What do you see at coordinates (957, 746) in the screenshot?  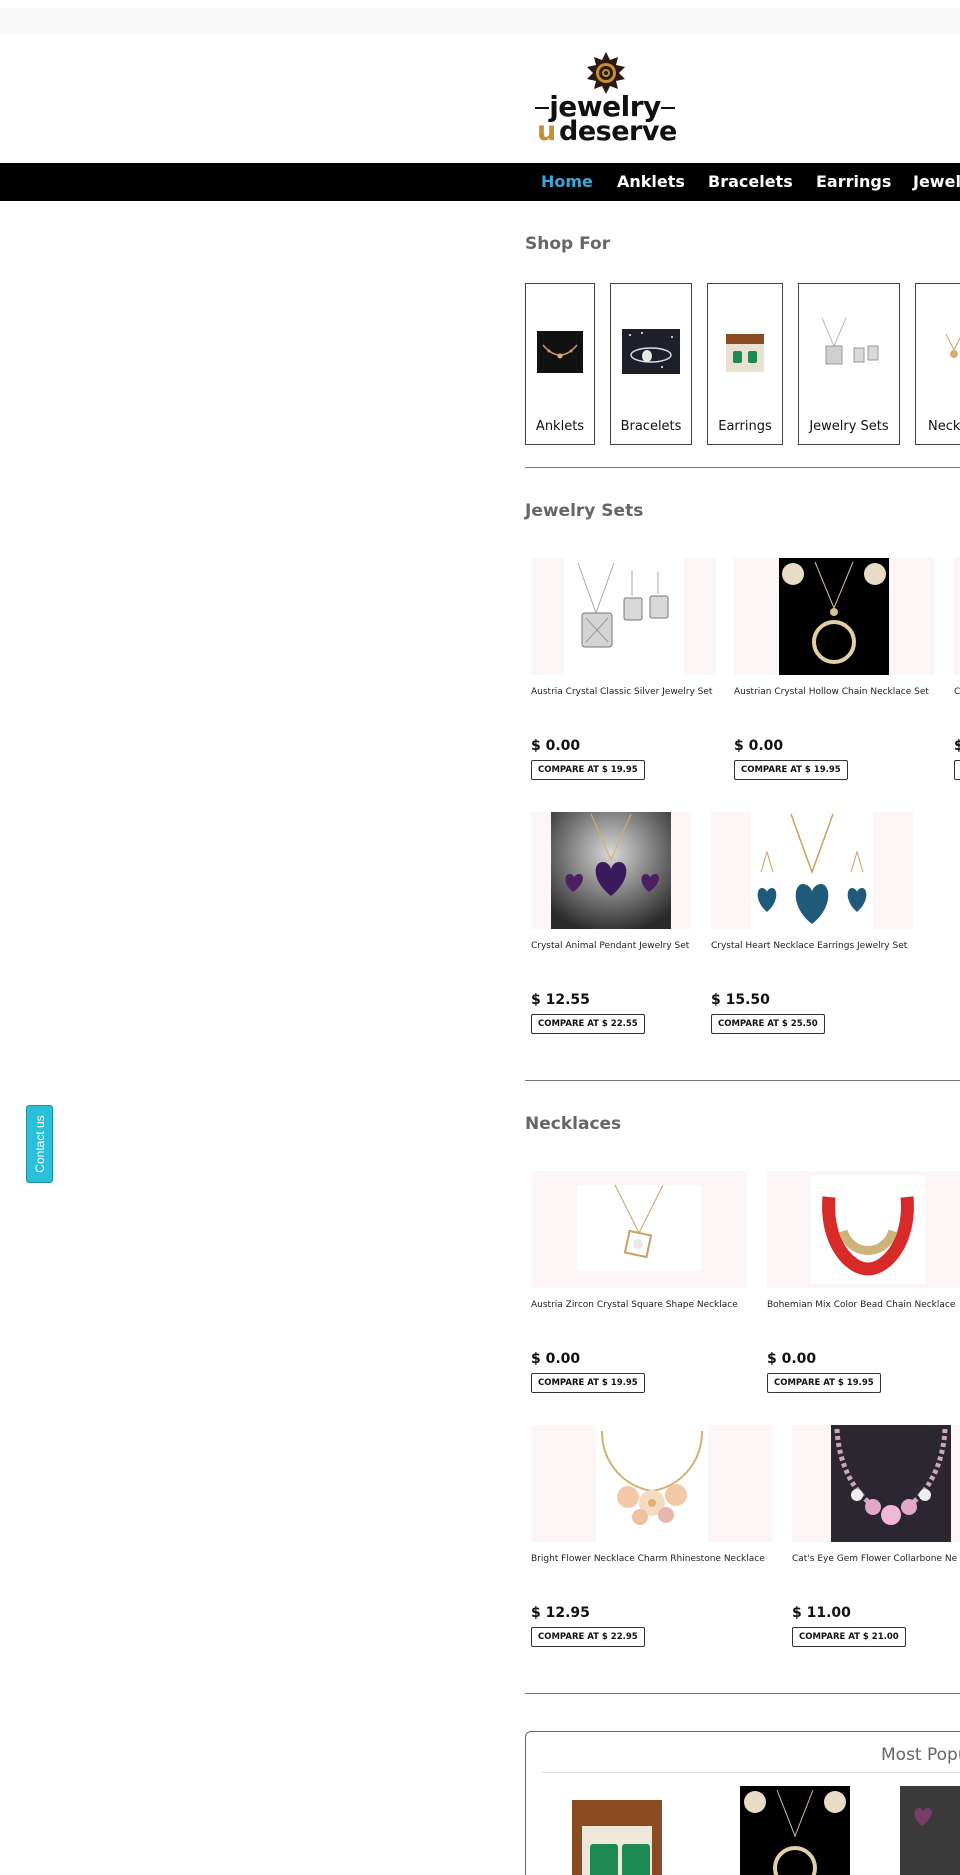 I see `product-price: $` at bounding box center [957, 746].